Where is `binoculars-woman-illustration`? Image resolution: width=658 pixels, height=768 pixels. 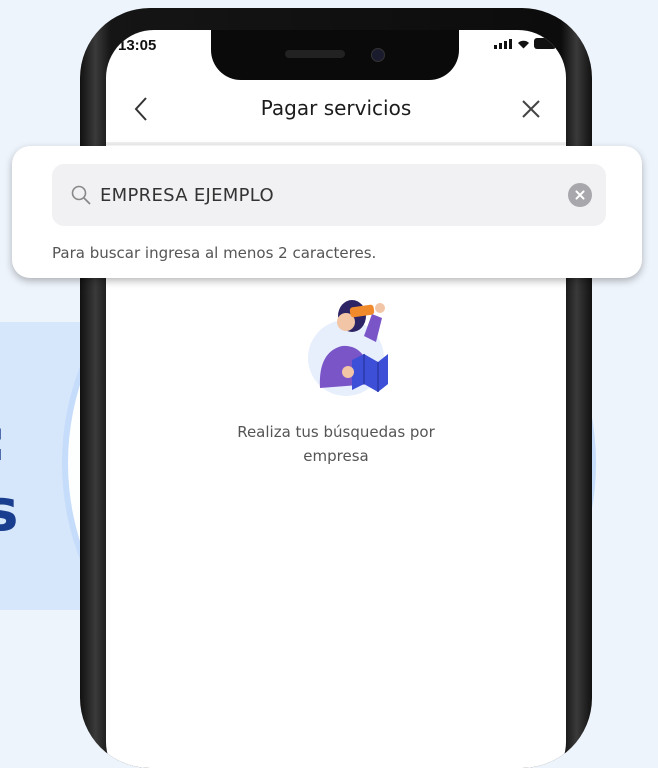
binoculars-woman-illustration is located at coordinates (348, 347).